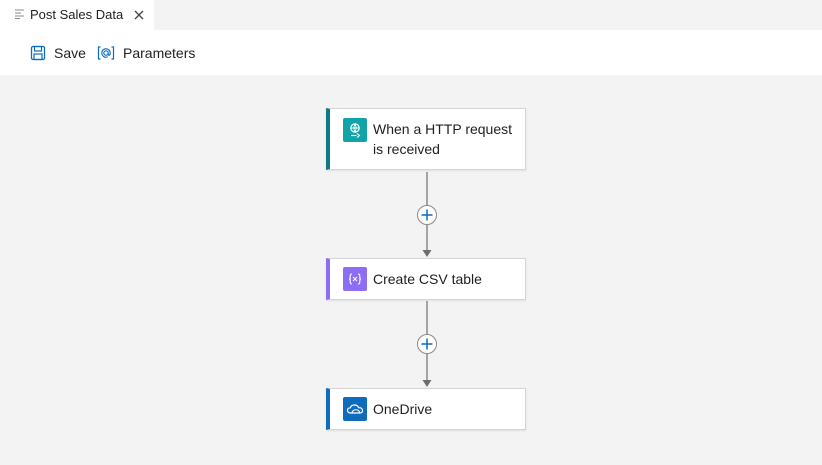 The image size is (822, 465). I want to click on node-label: When a HTTP request is received, so click(443, 139).